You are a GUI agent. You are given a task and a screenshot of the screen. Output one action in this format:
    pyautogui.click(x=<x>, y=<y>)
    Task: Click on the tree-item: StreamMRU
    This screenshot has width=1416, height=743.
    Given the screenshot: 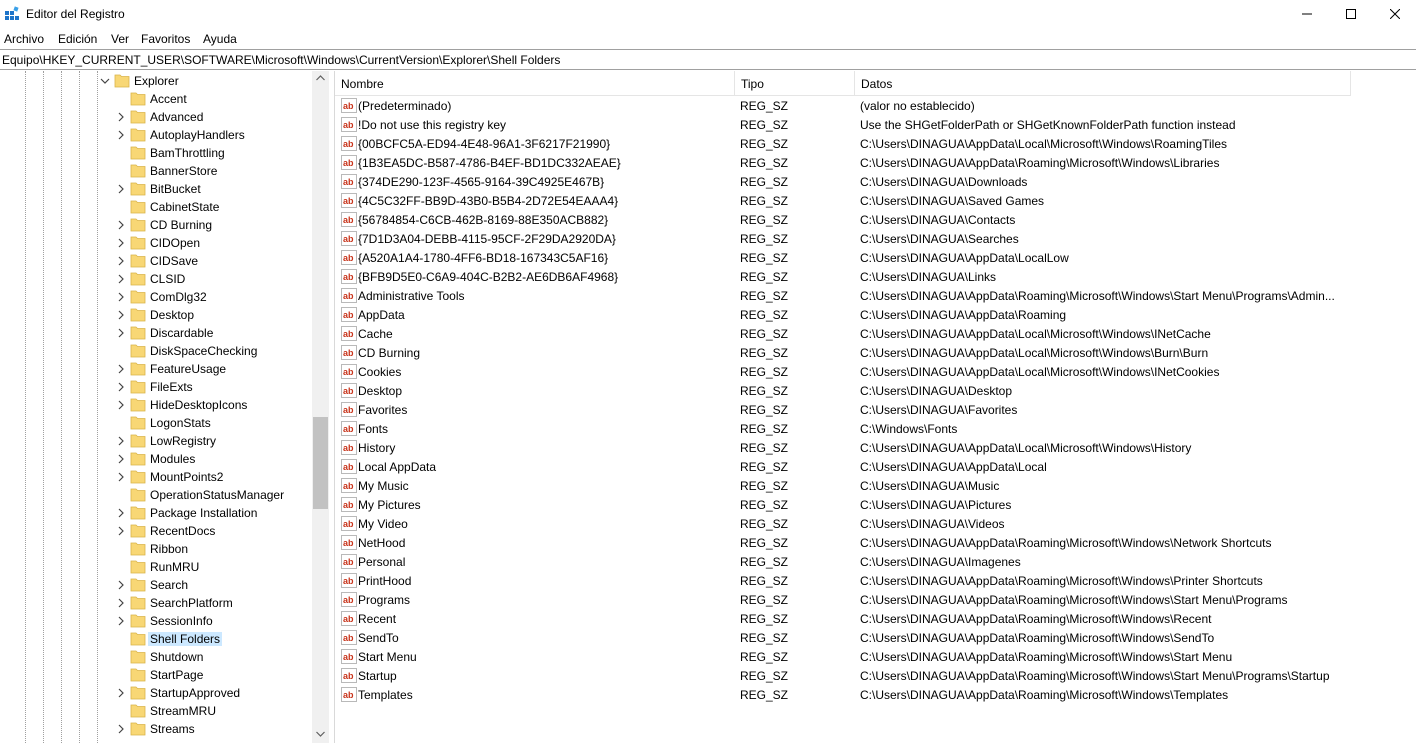 What is the action you would take?
    pyautogui.click(x=156, y=711)
    